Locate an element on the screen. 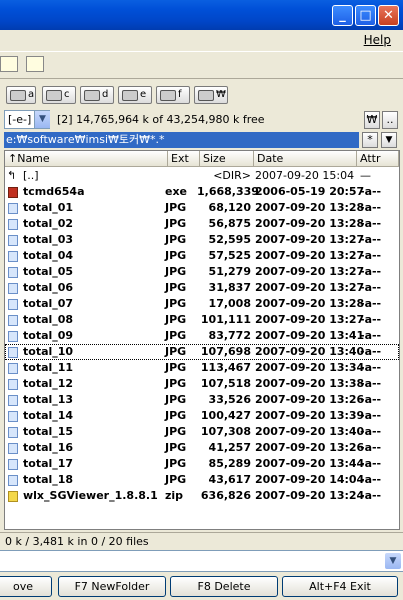 The height and width of the screenshot is (600, 403). column-header-attr: Attr is located at coordinates (378, 159).